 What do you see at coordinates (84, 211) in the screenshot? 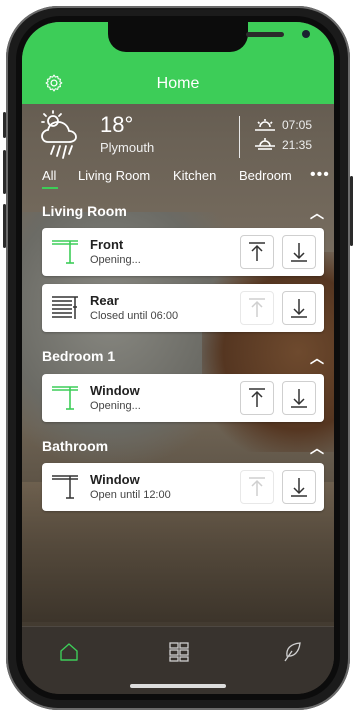
I see `section-title: Living Room` at bounding box center [84, 211].